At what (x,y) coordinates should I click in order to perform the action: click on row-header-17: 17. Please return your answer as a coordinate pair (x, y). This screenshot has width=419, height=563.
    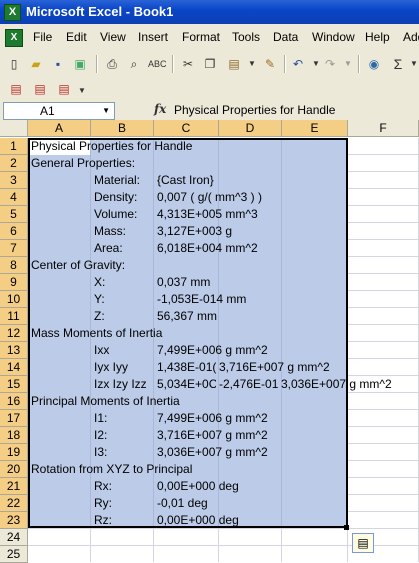
    Looking at the image, I should click on (14, 418).